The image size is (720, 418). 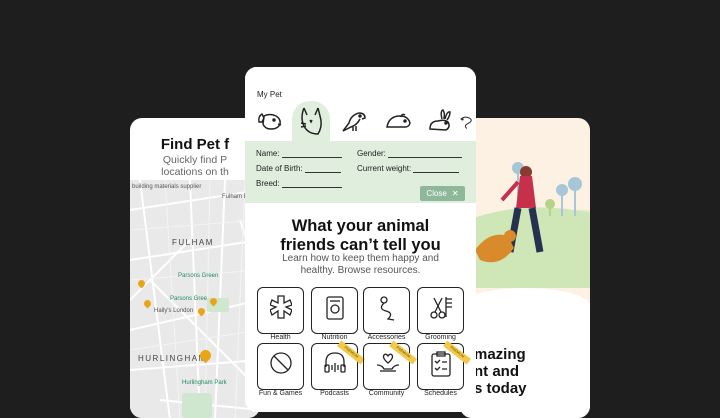 I want to click on name-field: Name:, so click(x=299, y=153).